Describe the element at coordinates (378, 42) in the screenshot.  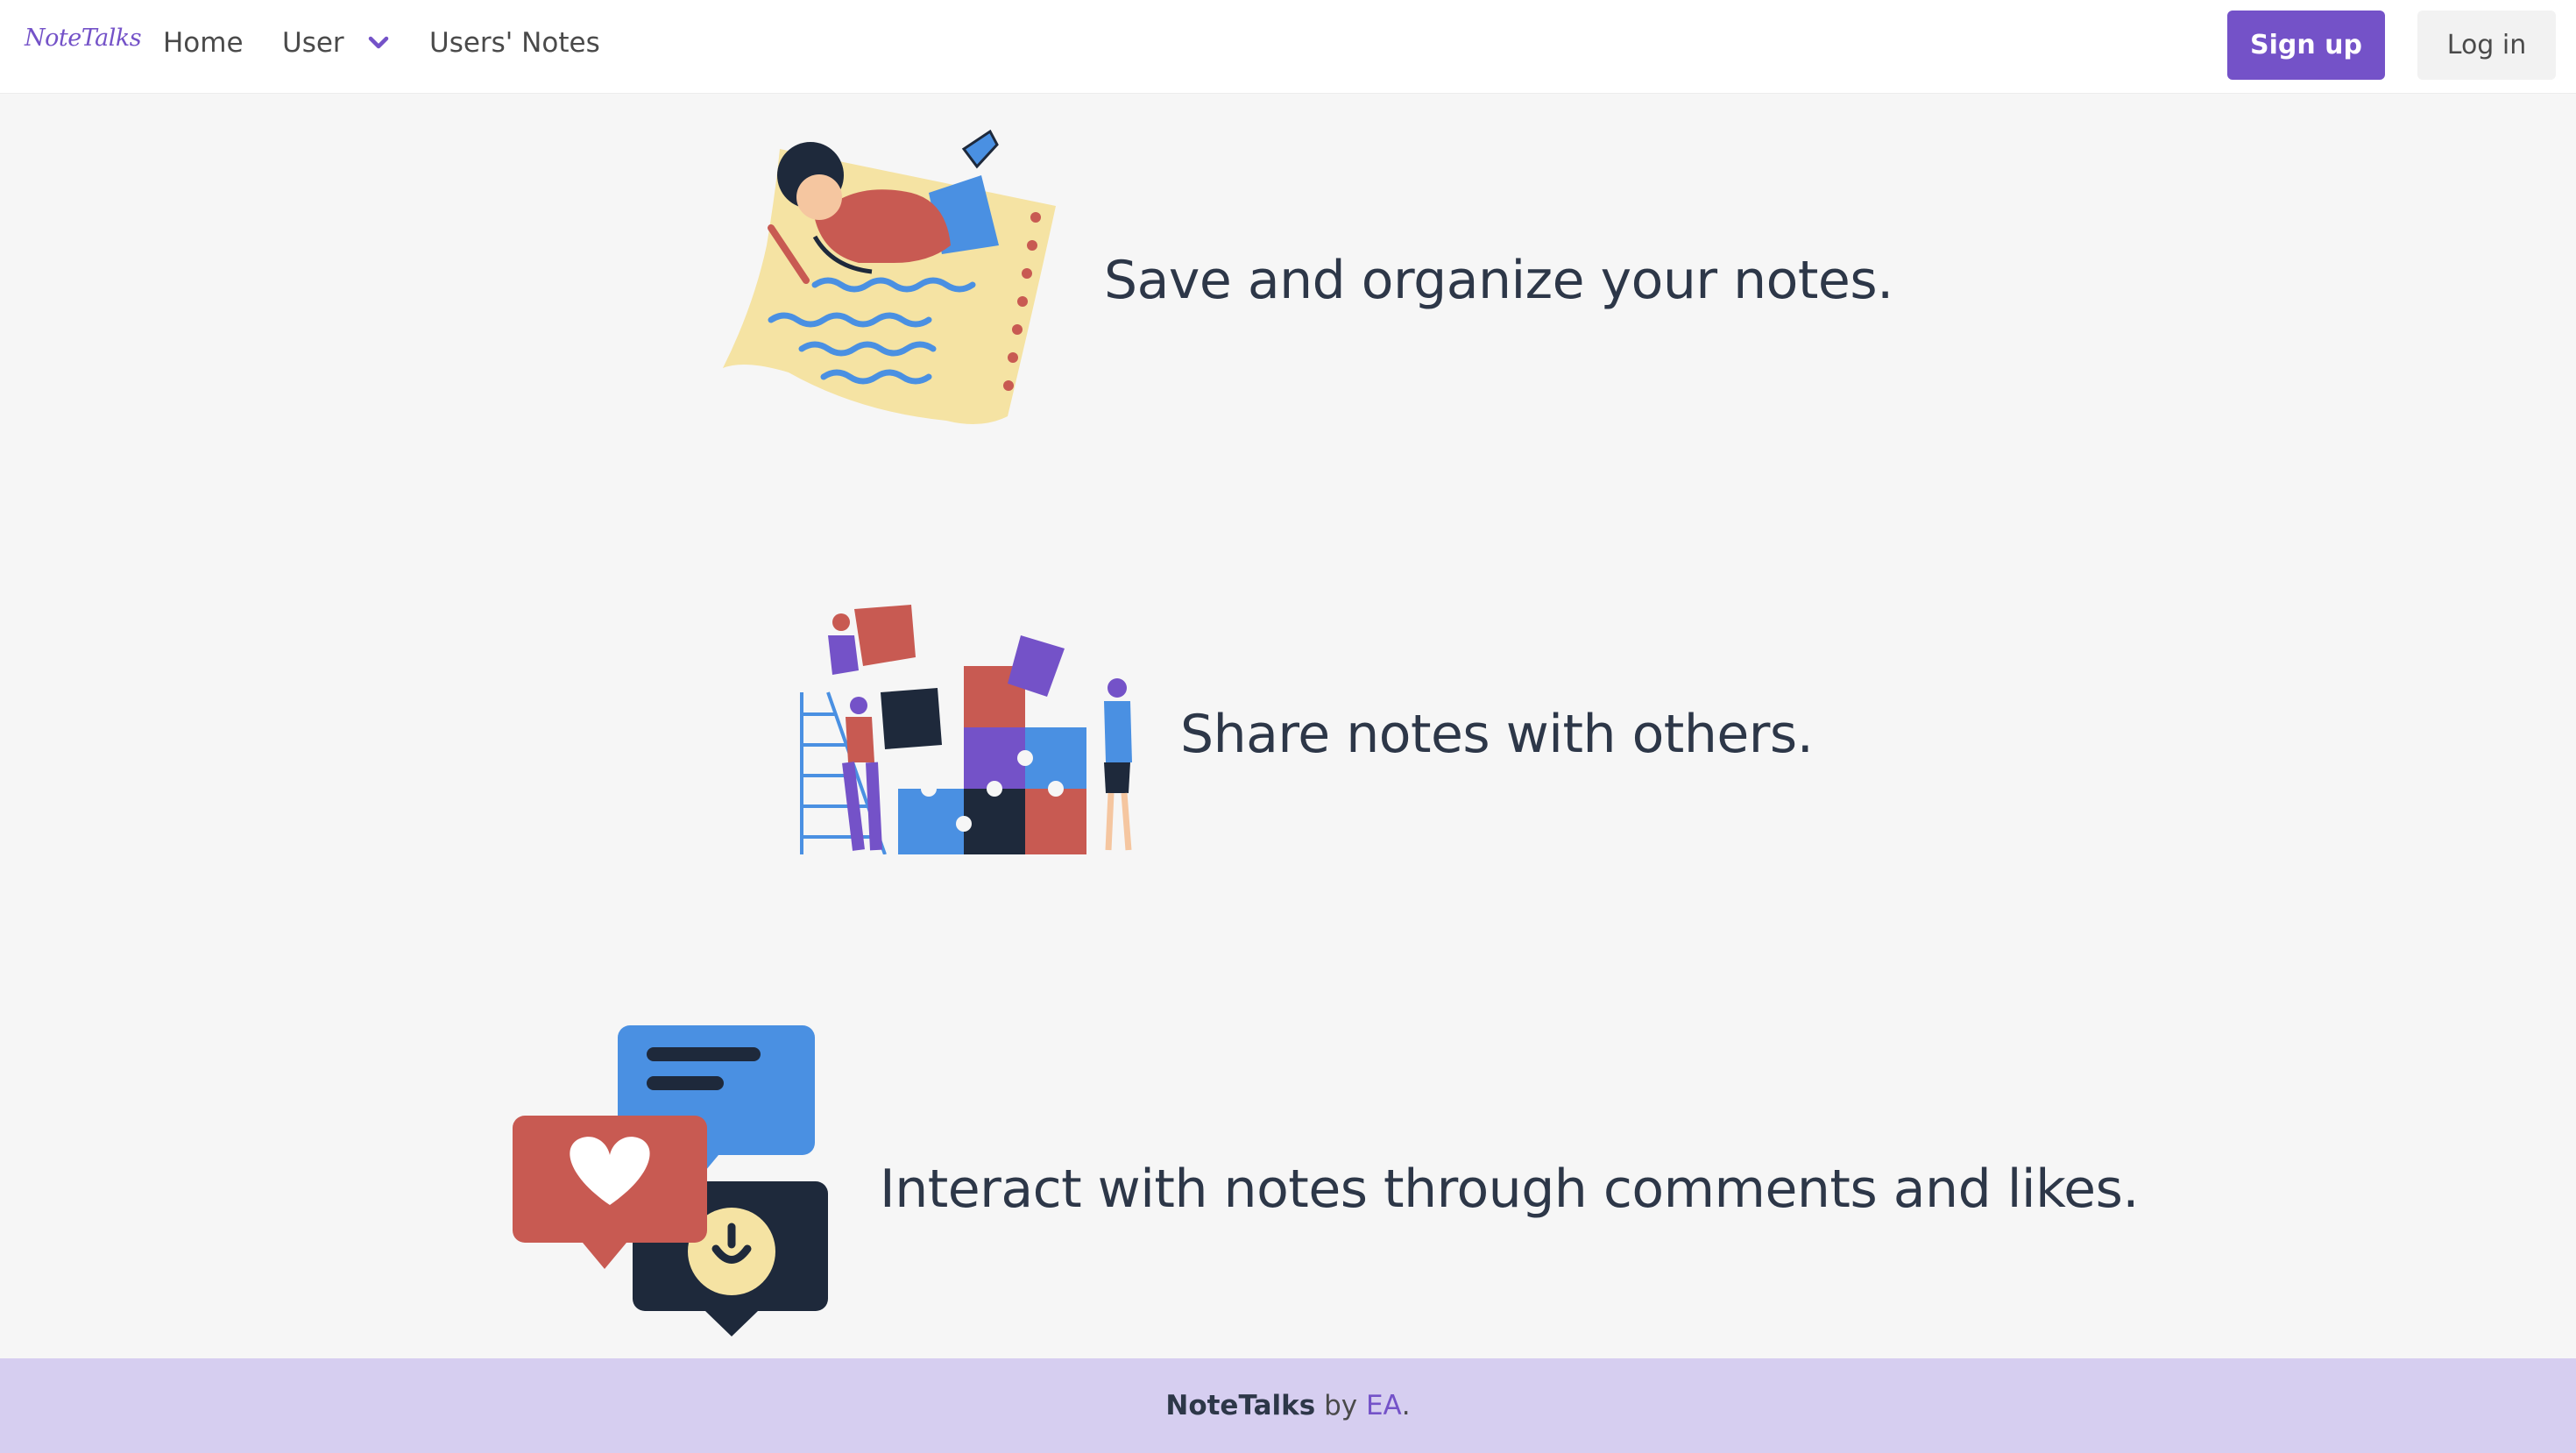
I see `chevron-down-icon` at that location.